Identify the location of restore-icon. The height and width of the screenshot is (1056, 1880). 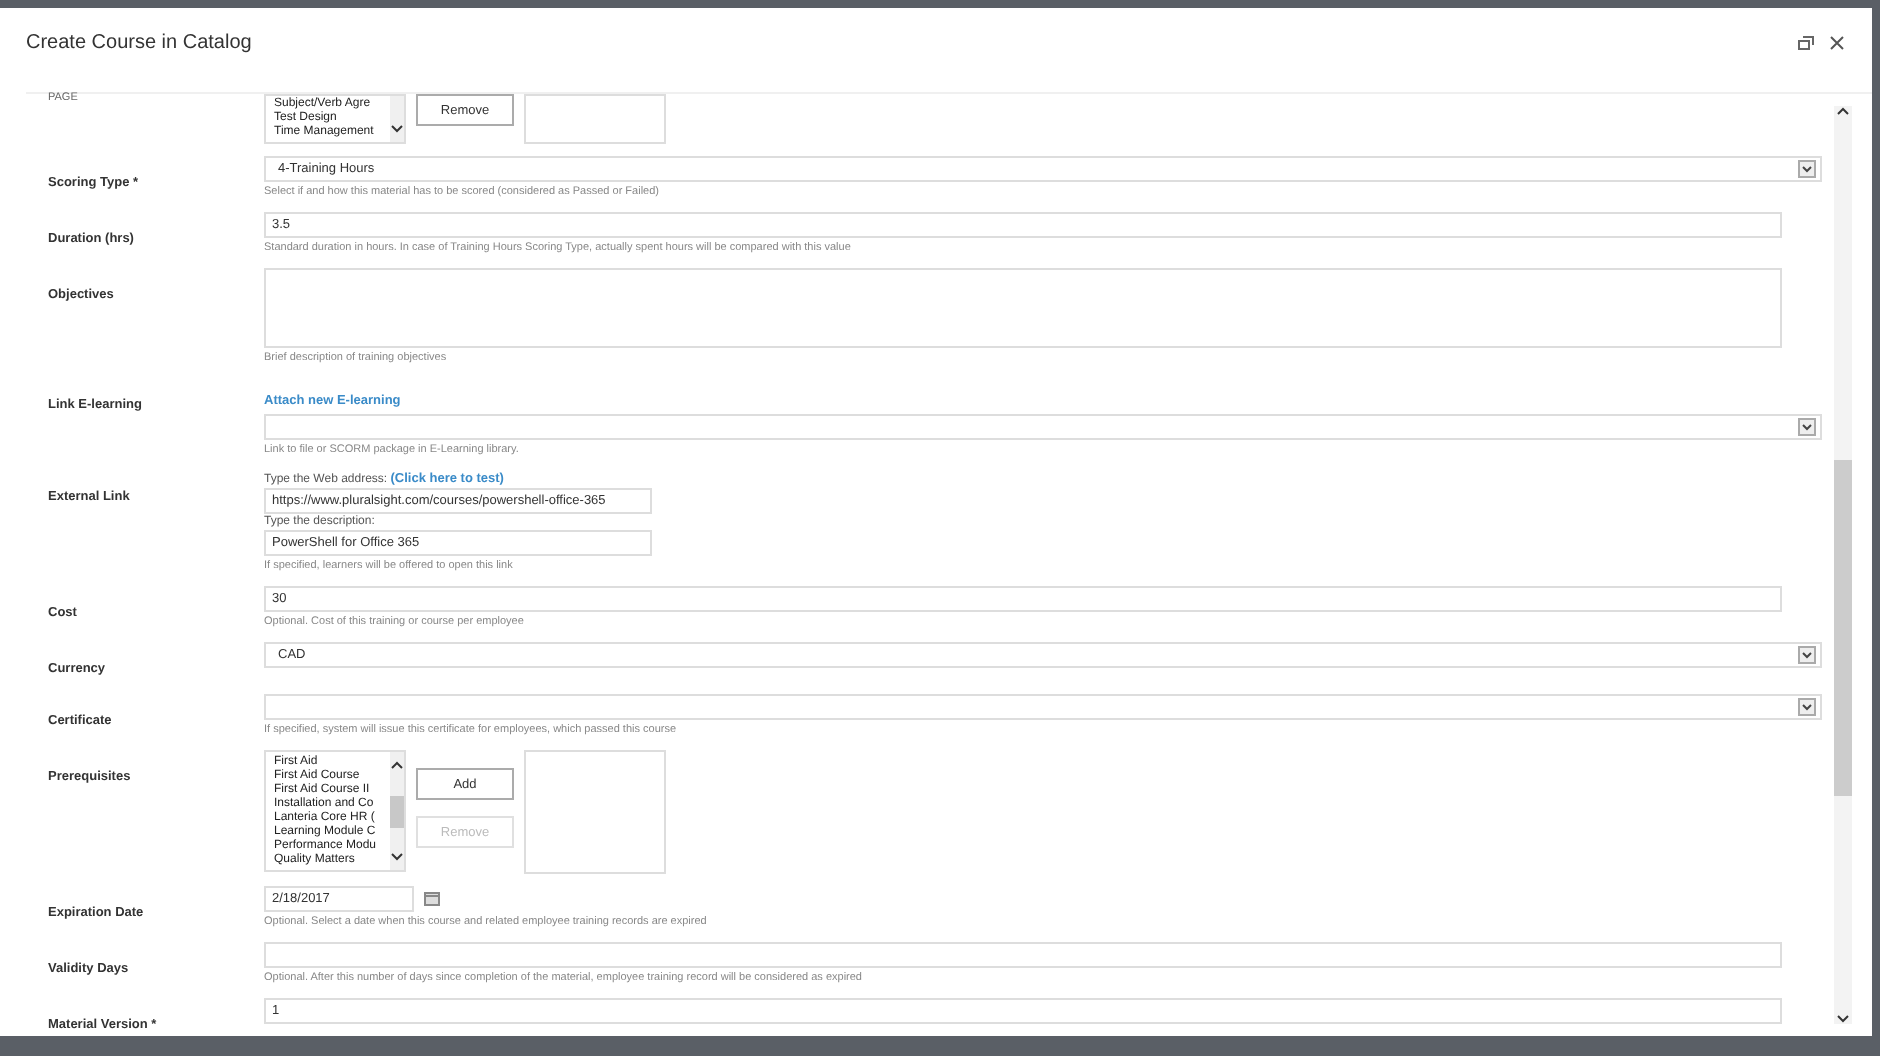
(1806, 42).